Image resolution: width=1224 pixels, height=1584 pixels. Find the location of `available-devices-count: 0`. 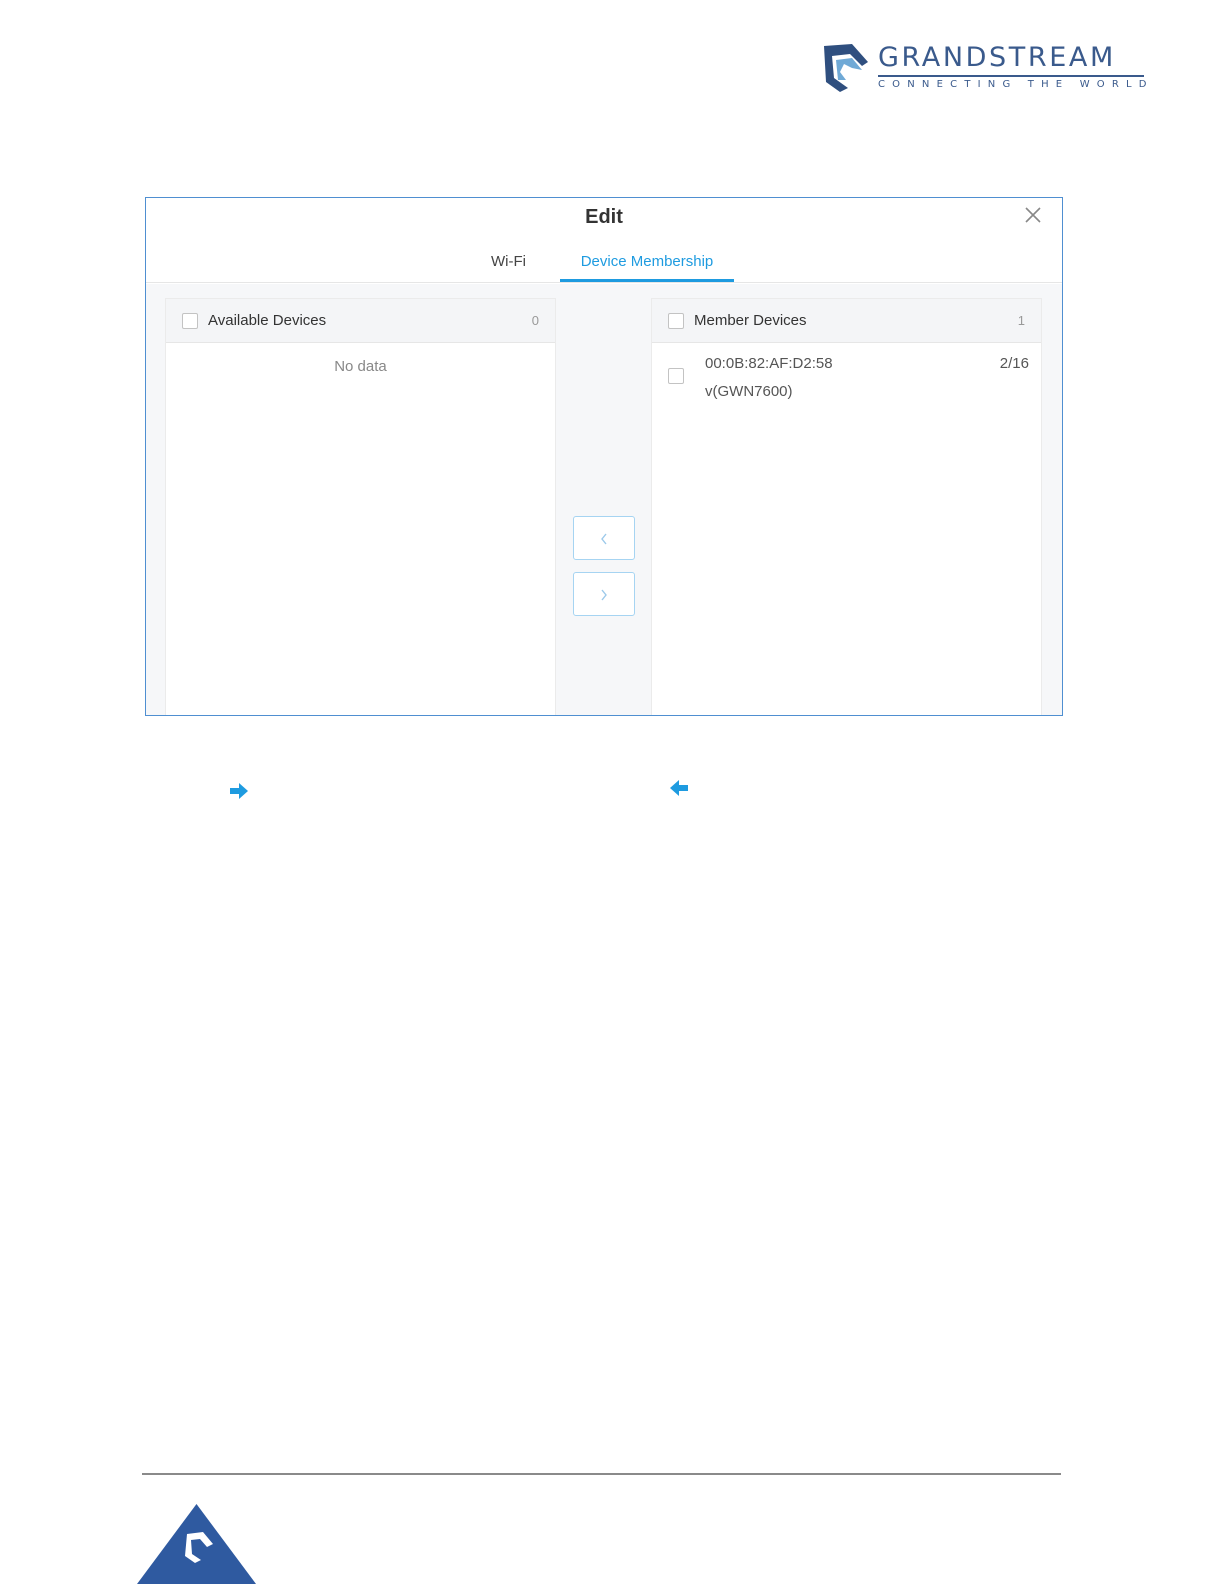

available-devices-count: 0 is located at coordinates (535, 320).